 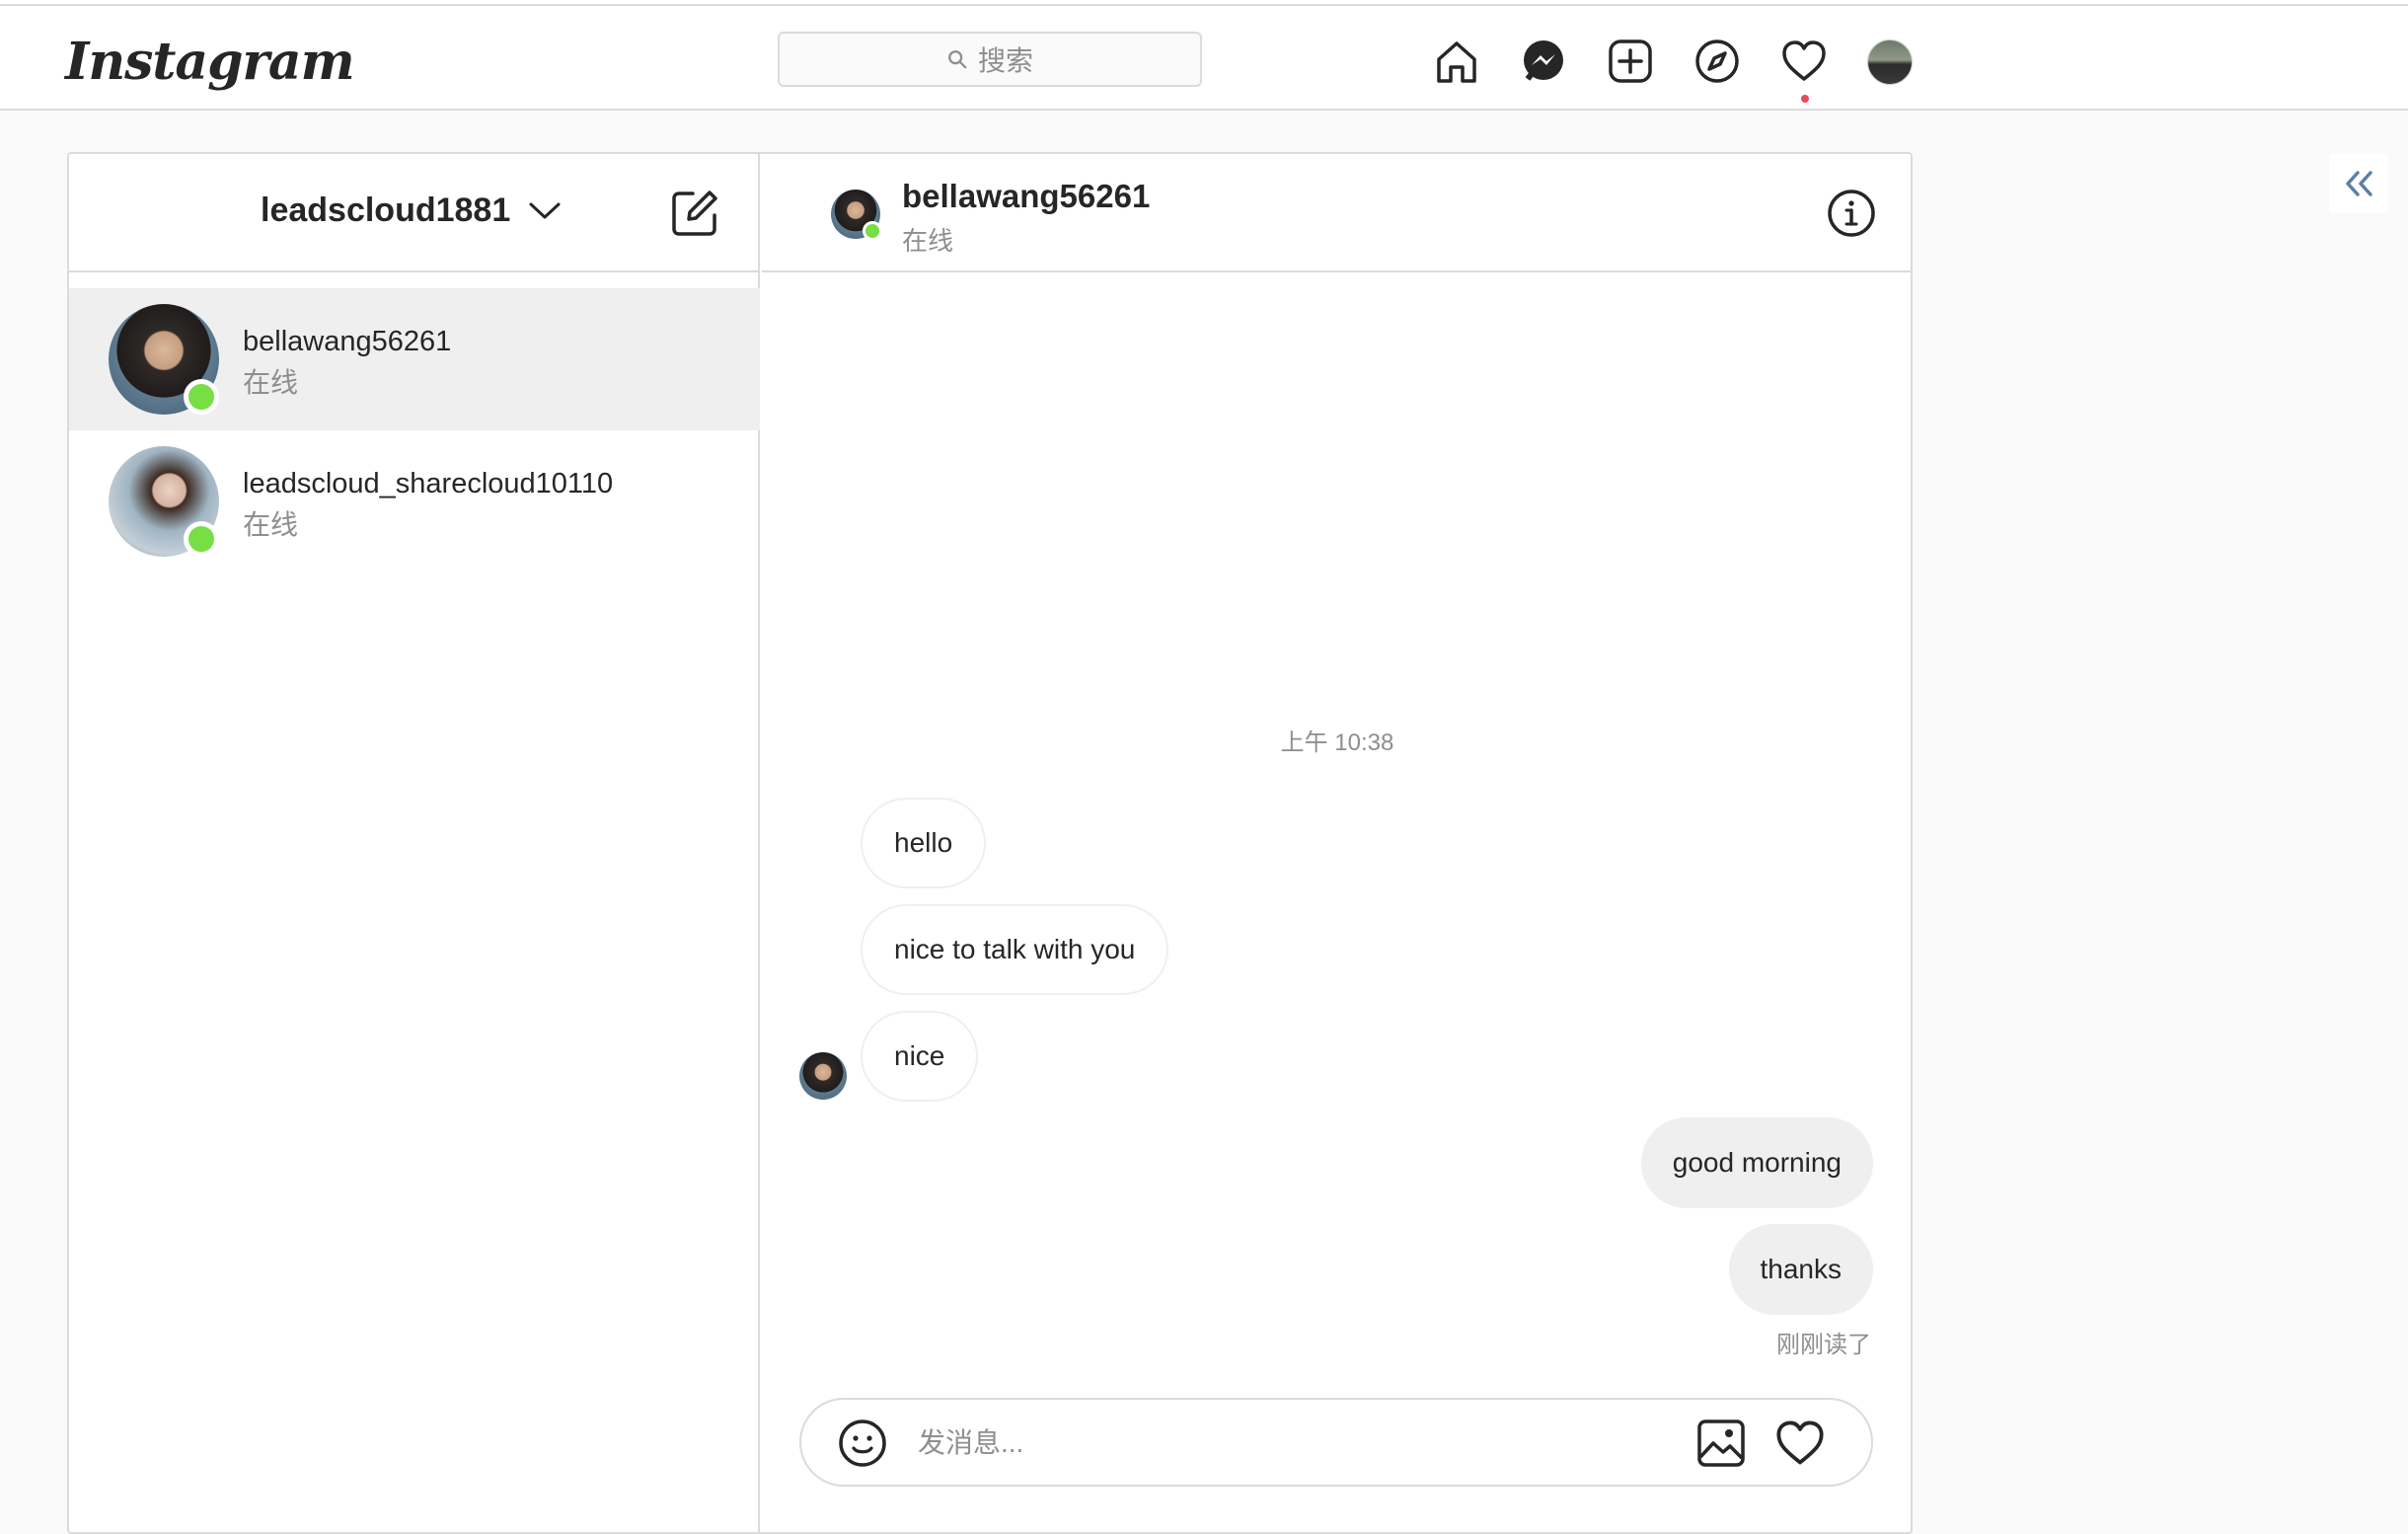 I want to click on emoji-icon, so click(x=863, y=1443).